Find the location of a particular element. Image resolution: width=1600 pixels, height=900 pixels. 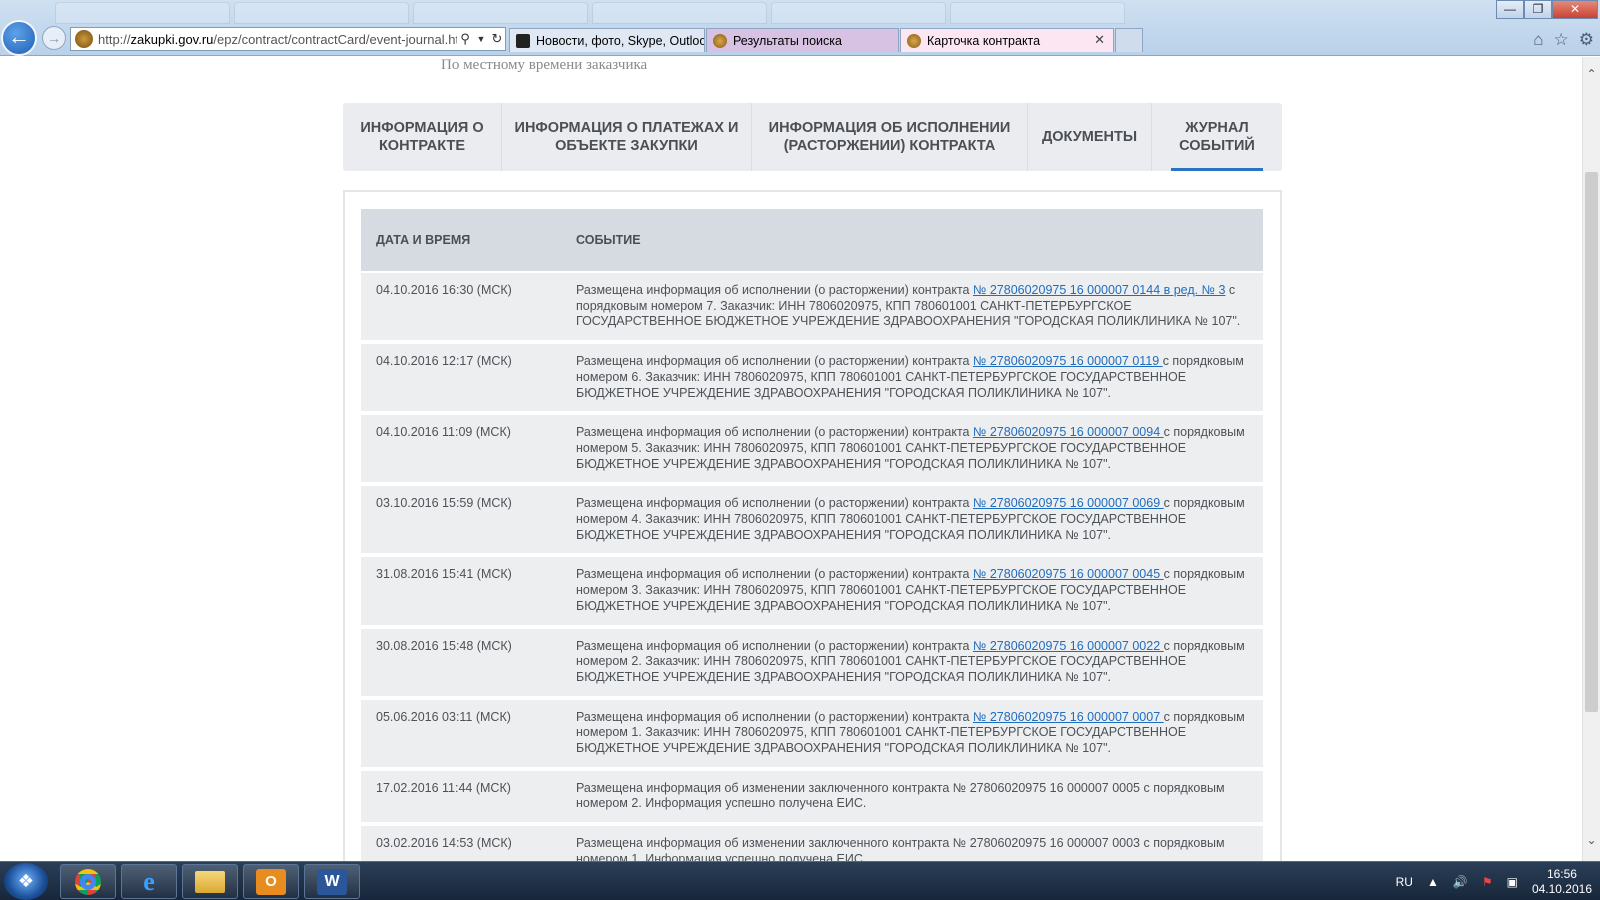

taskbar: ❖ e O W RU ▲ 🔊 ⚑ ▣ 16:56 04.10.2016 is located at coordinates (800, 880).